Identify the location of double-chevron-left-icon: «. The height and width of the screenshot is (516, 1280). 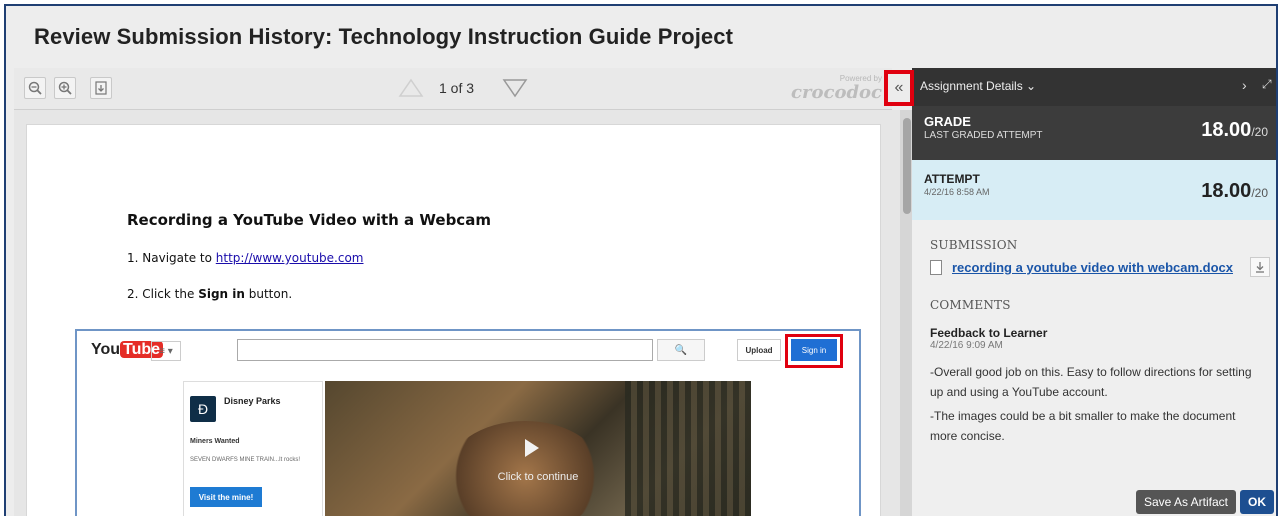
(899, 87).